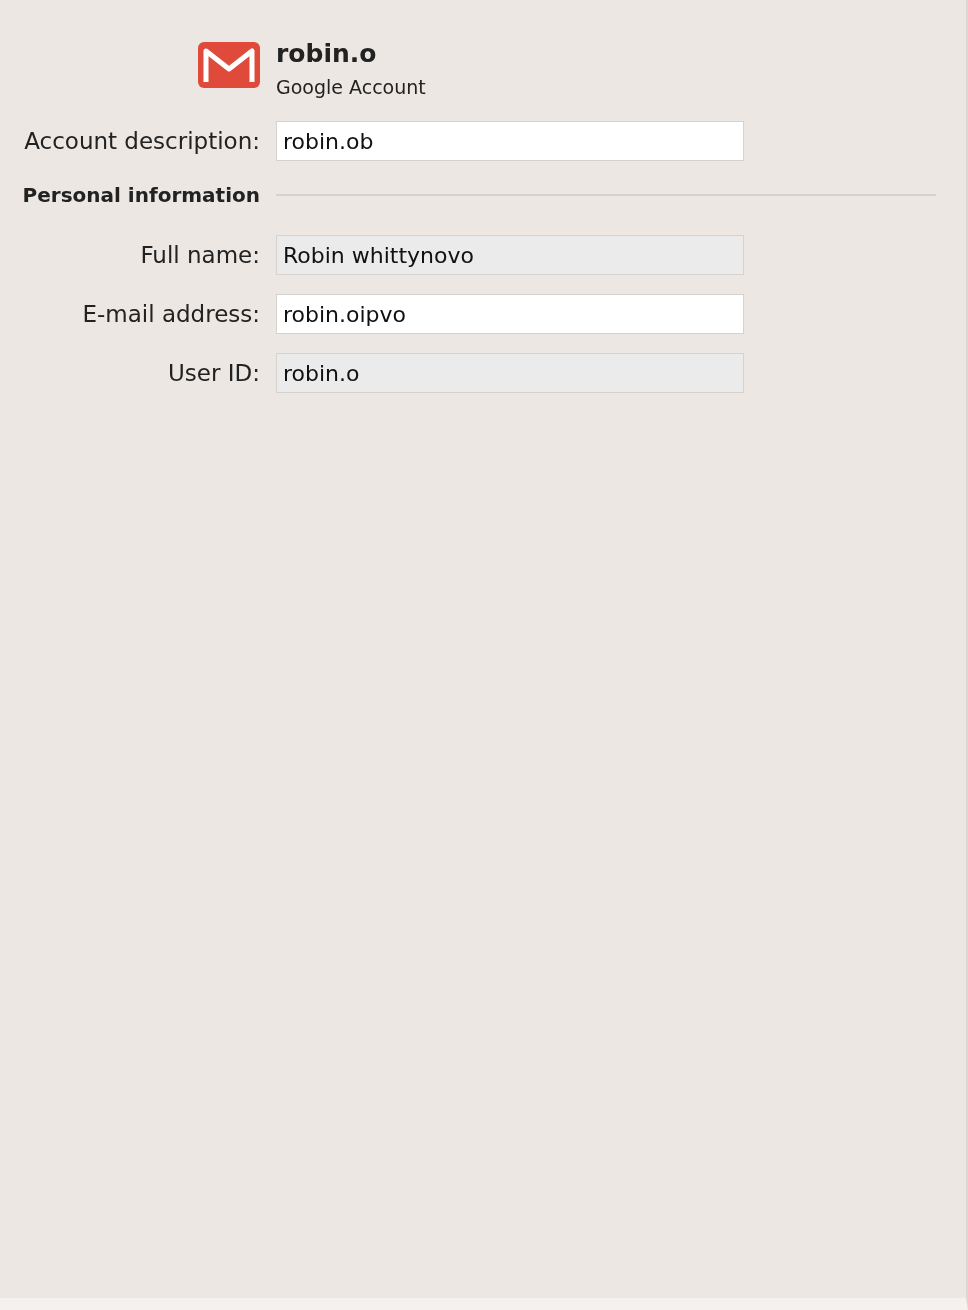 The height and width of the screenshot is (1310, 968). Describe the element at coordinates (327, 54) in the screenshot. I see `account-name: robin.o` at that location.